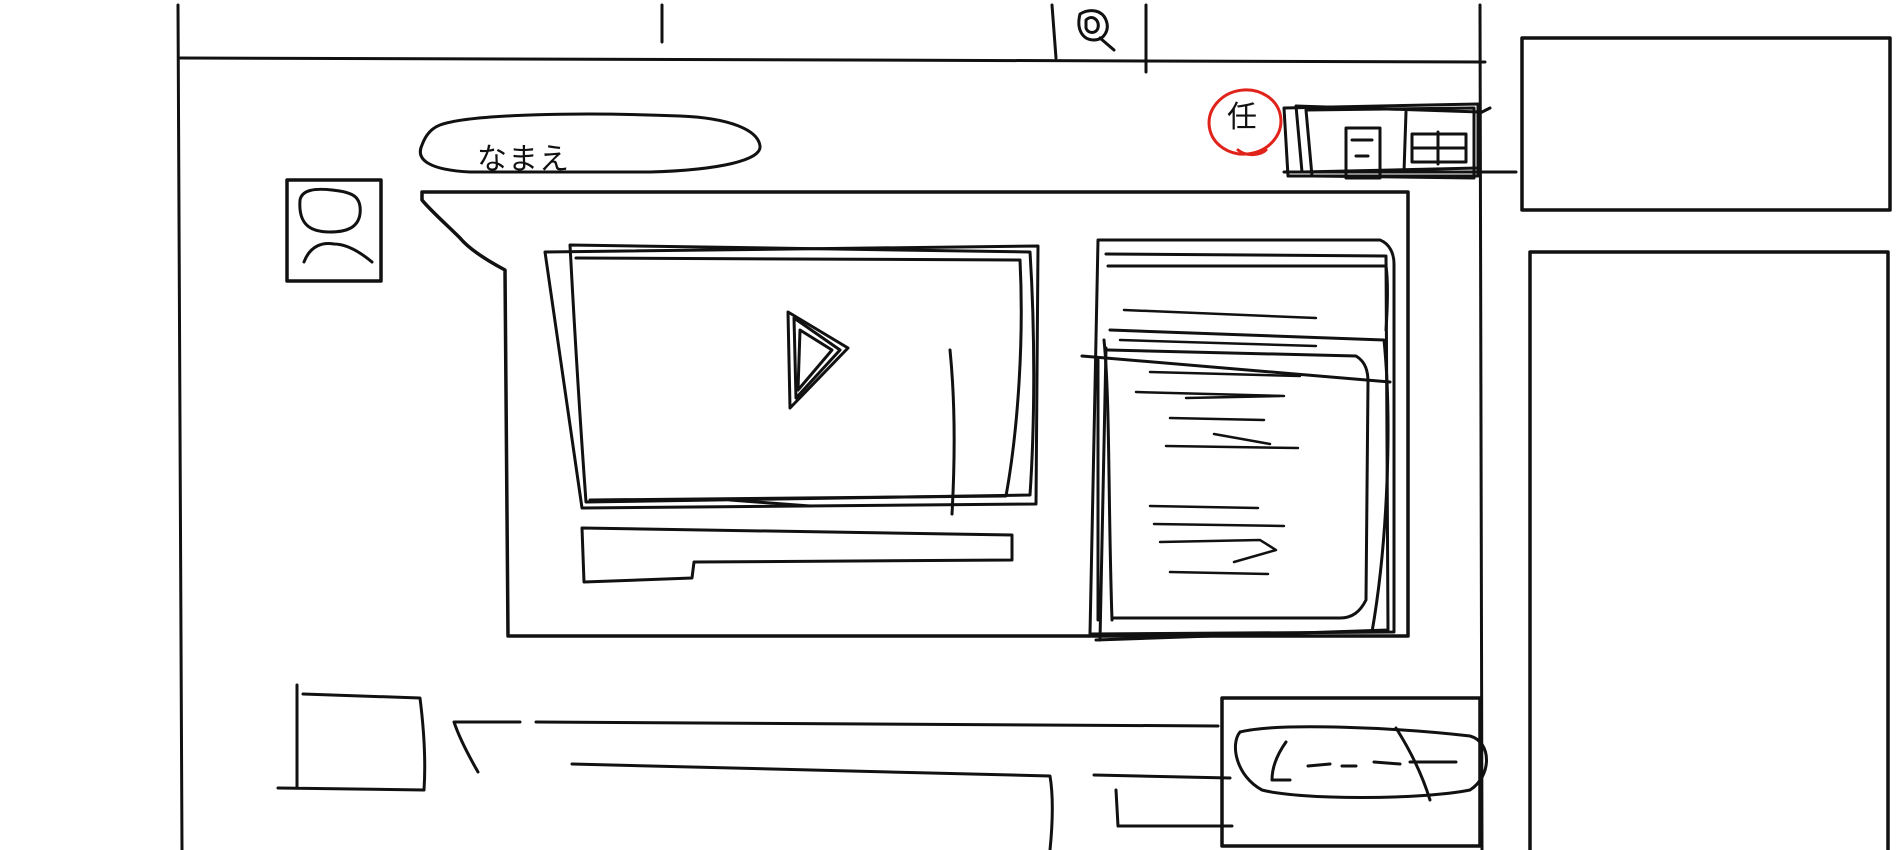  I want to click on sidebar-panel-top, so click(1706, 124).